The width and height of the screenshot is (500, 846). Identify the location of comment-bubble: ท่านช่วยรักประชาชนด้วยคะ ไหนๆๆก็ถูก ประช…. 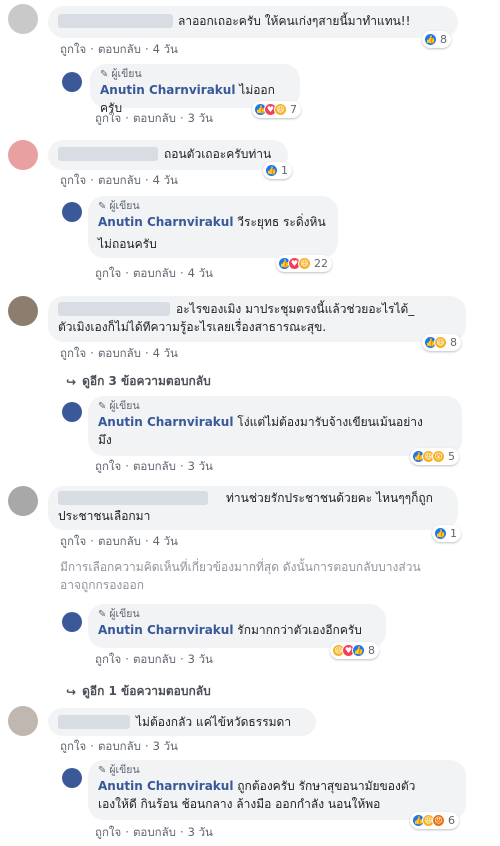
(253, 508).